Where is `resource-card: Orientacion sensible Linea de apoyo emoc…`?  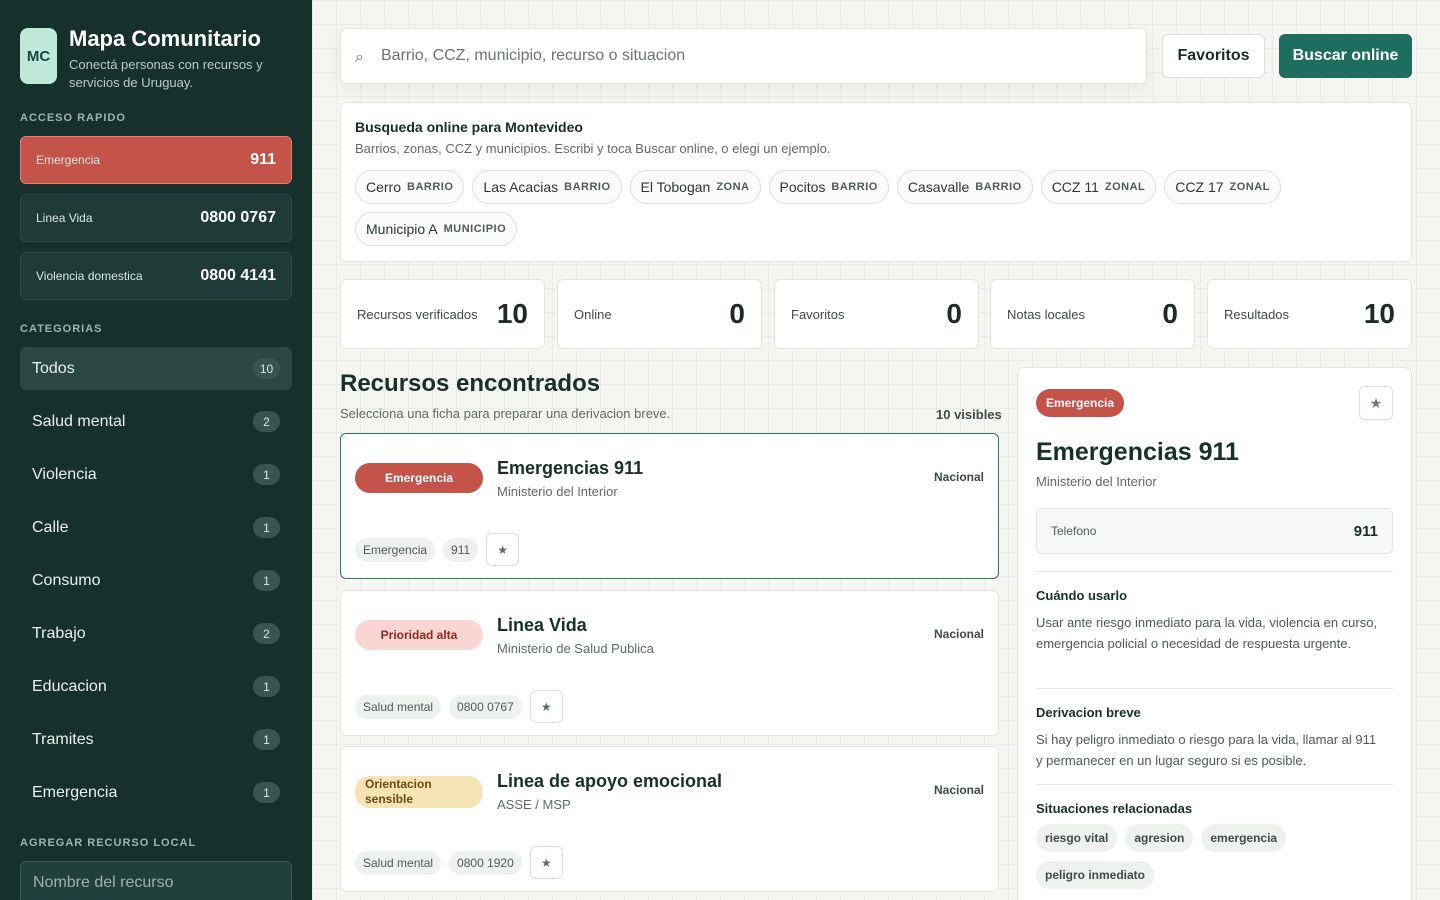
resource-card: Orientacion sensible Linea de apoyo emoc… is located at coordinates (669, 819).